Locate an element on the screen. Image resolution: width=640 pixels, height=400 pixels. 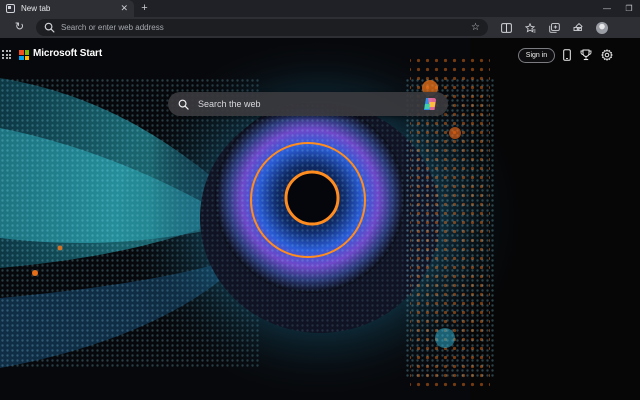
app-launcher-icon is located at coordinates (6, 54).